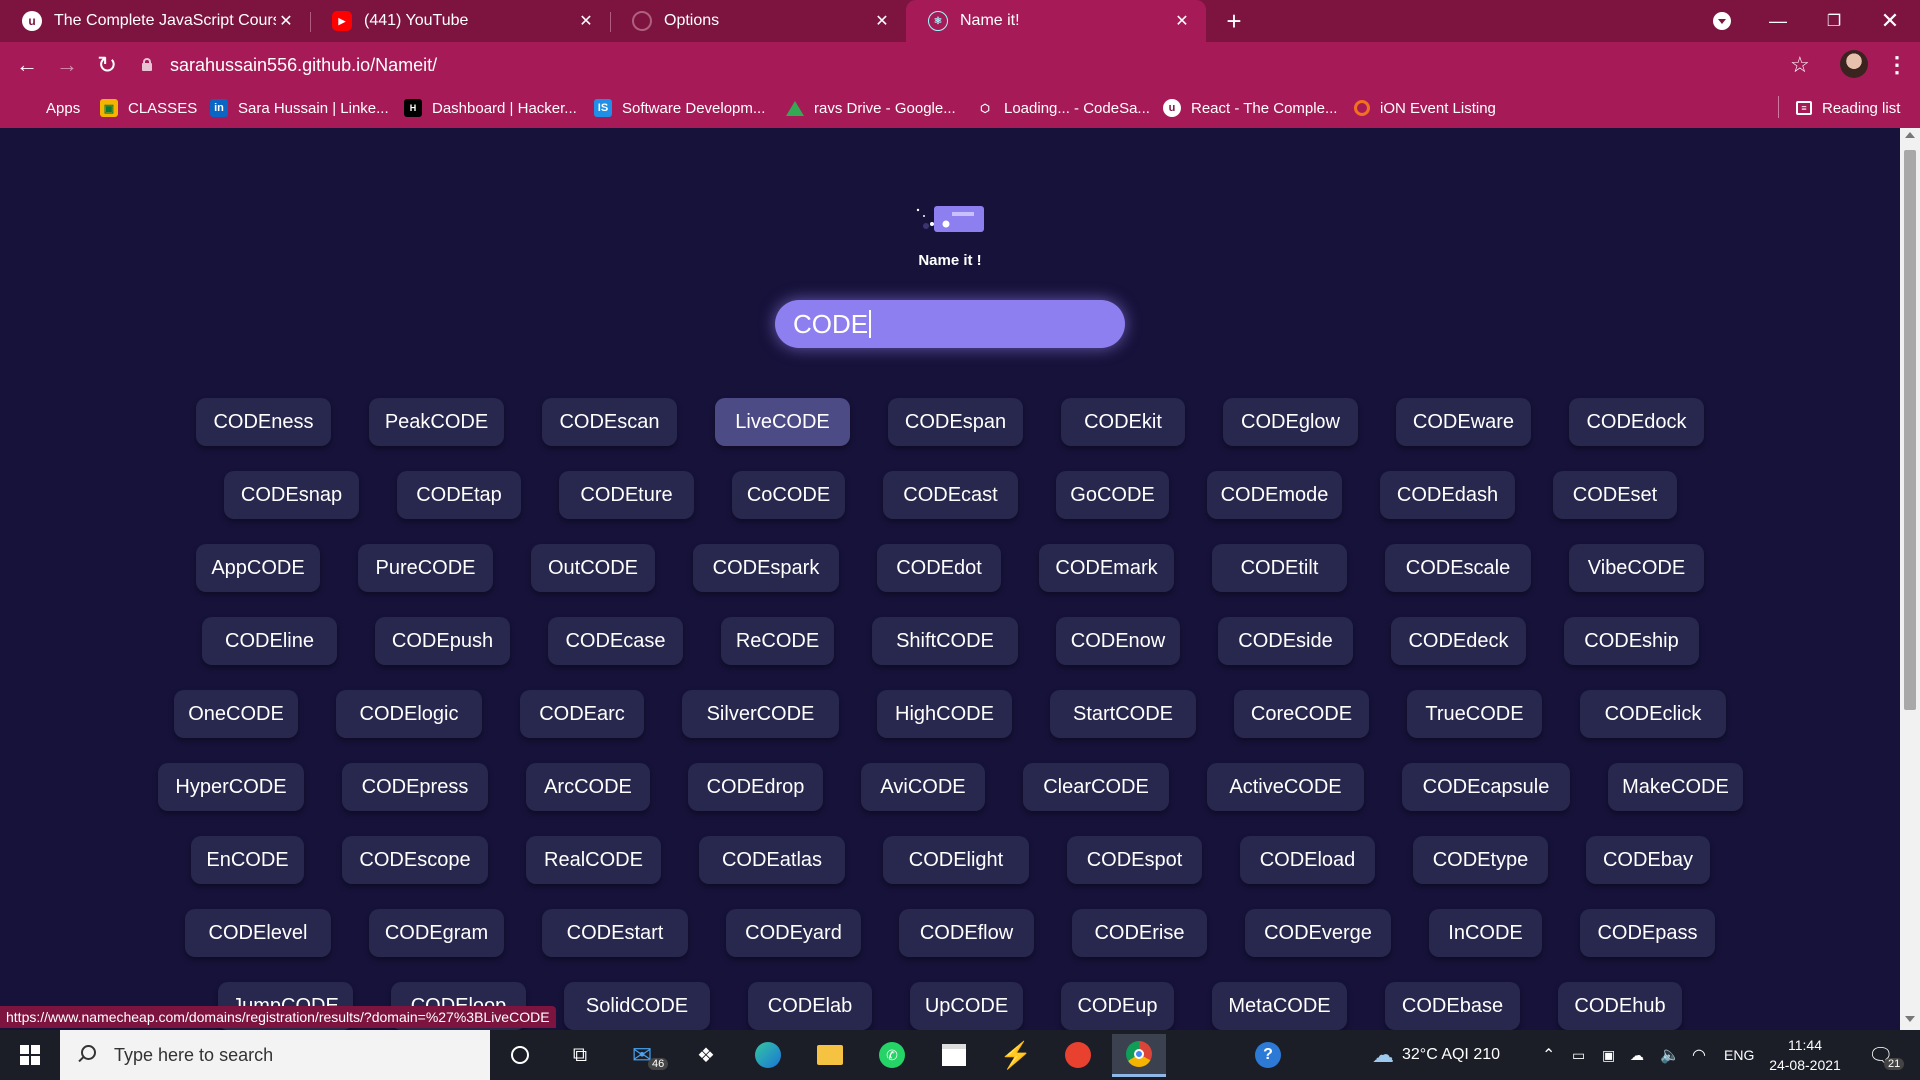 The image size is (1920, 1080). What do you see at coordinates (1285, 641) in the screenshot?
I see `name-chip: CODEside` at bounding box center [1285, 641].